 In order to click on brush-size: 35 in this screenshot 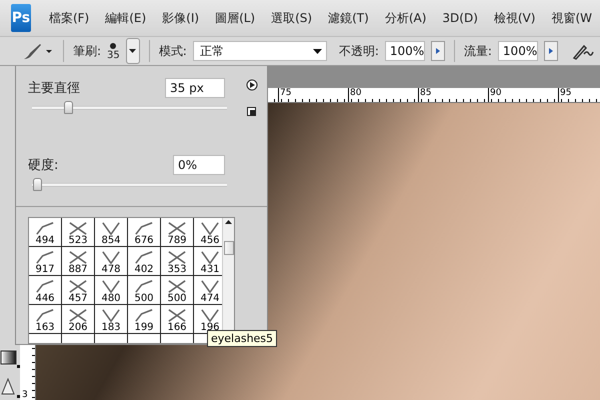, I will do `click(113, 55)`.